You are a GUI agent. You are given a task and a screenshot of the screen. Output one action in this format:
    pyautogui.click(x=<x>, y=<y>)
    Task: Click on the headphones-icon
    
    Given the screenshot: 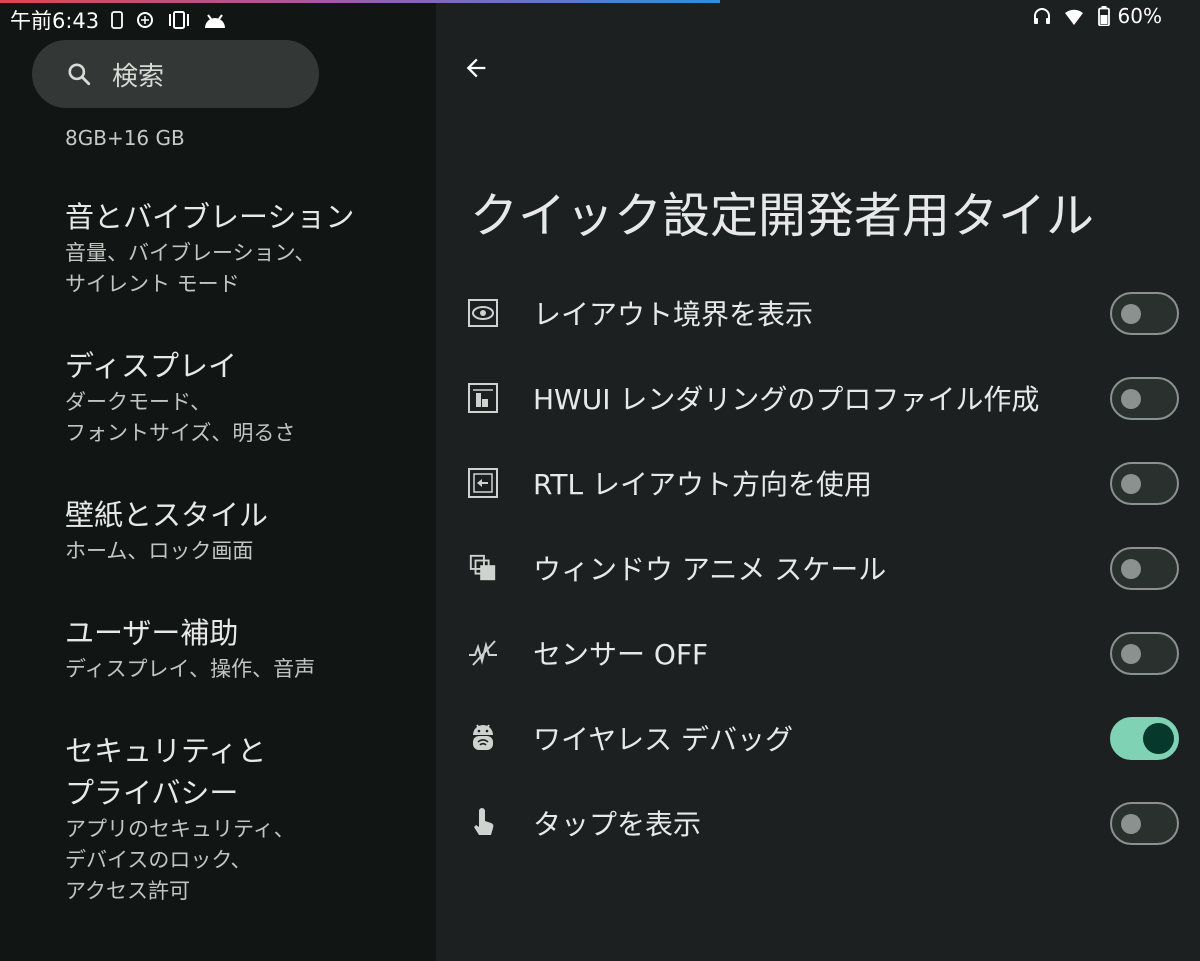 What is the action you would take?
    pyautogui.click(x=1042, y=16)
    